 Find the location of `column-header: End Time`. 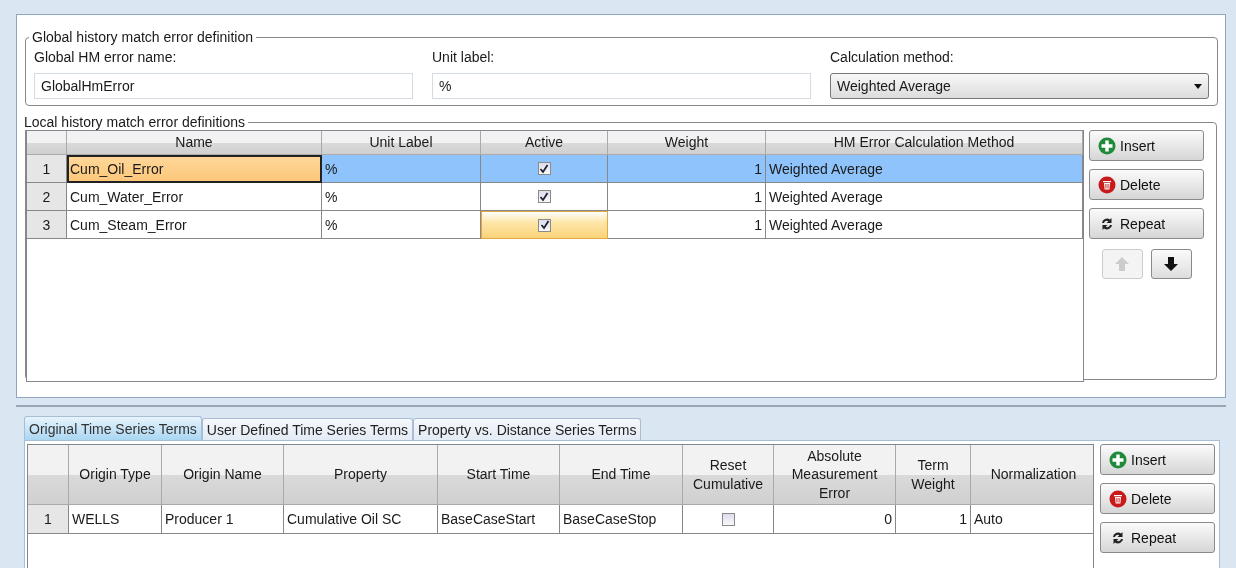

column-header: End Time is located at coordinates (621, 475).